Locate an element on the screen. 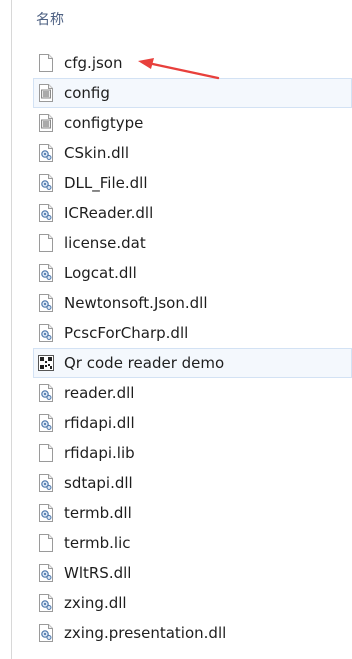  file-row: ICReader.dll is located at coordinates (192, 213).